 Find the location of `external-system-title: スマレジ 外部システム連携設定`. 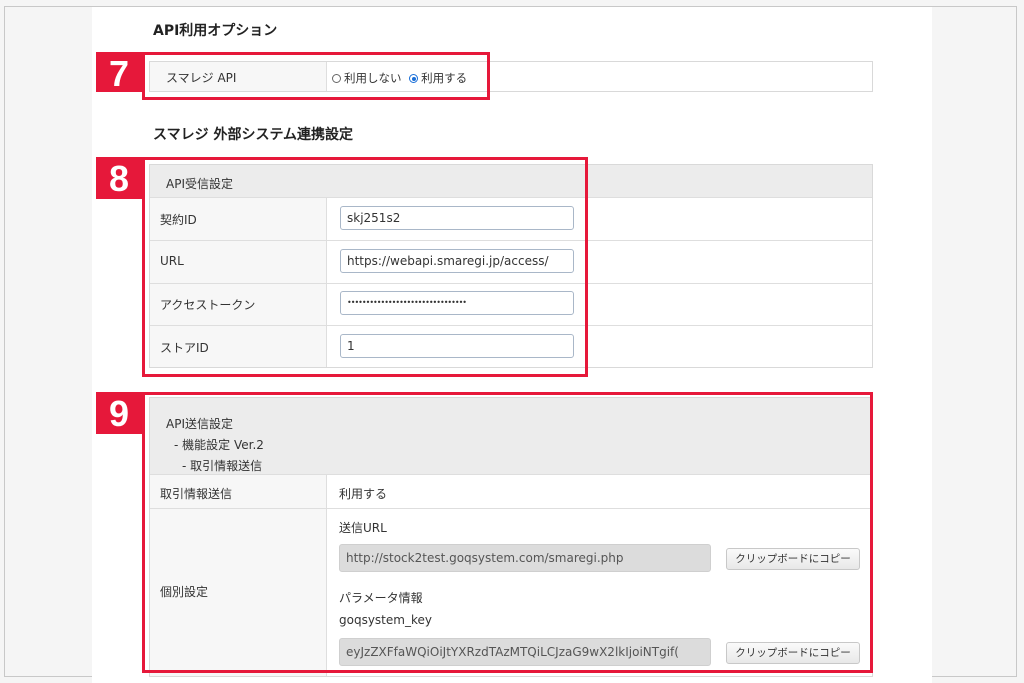

external-system-title: スマレジ 外部システム連携設定 is located at coordinates (253, 135).